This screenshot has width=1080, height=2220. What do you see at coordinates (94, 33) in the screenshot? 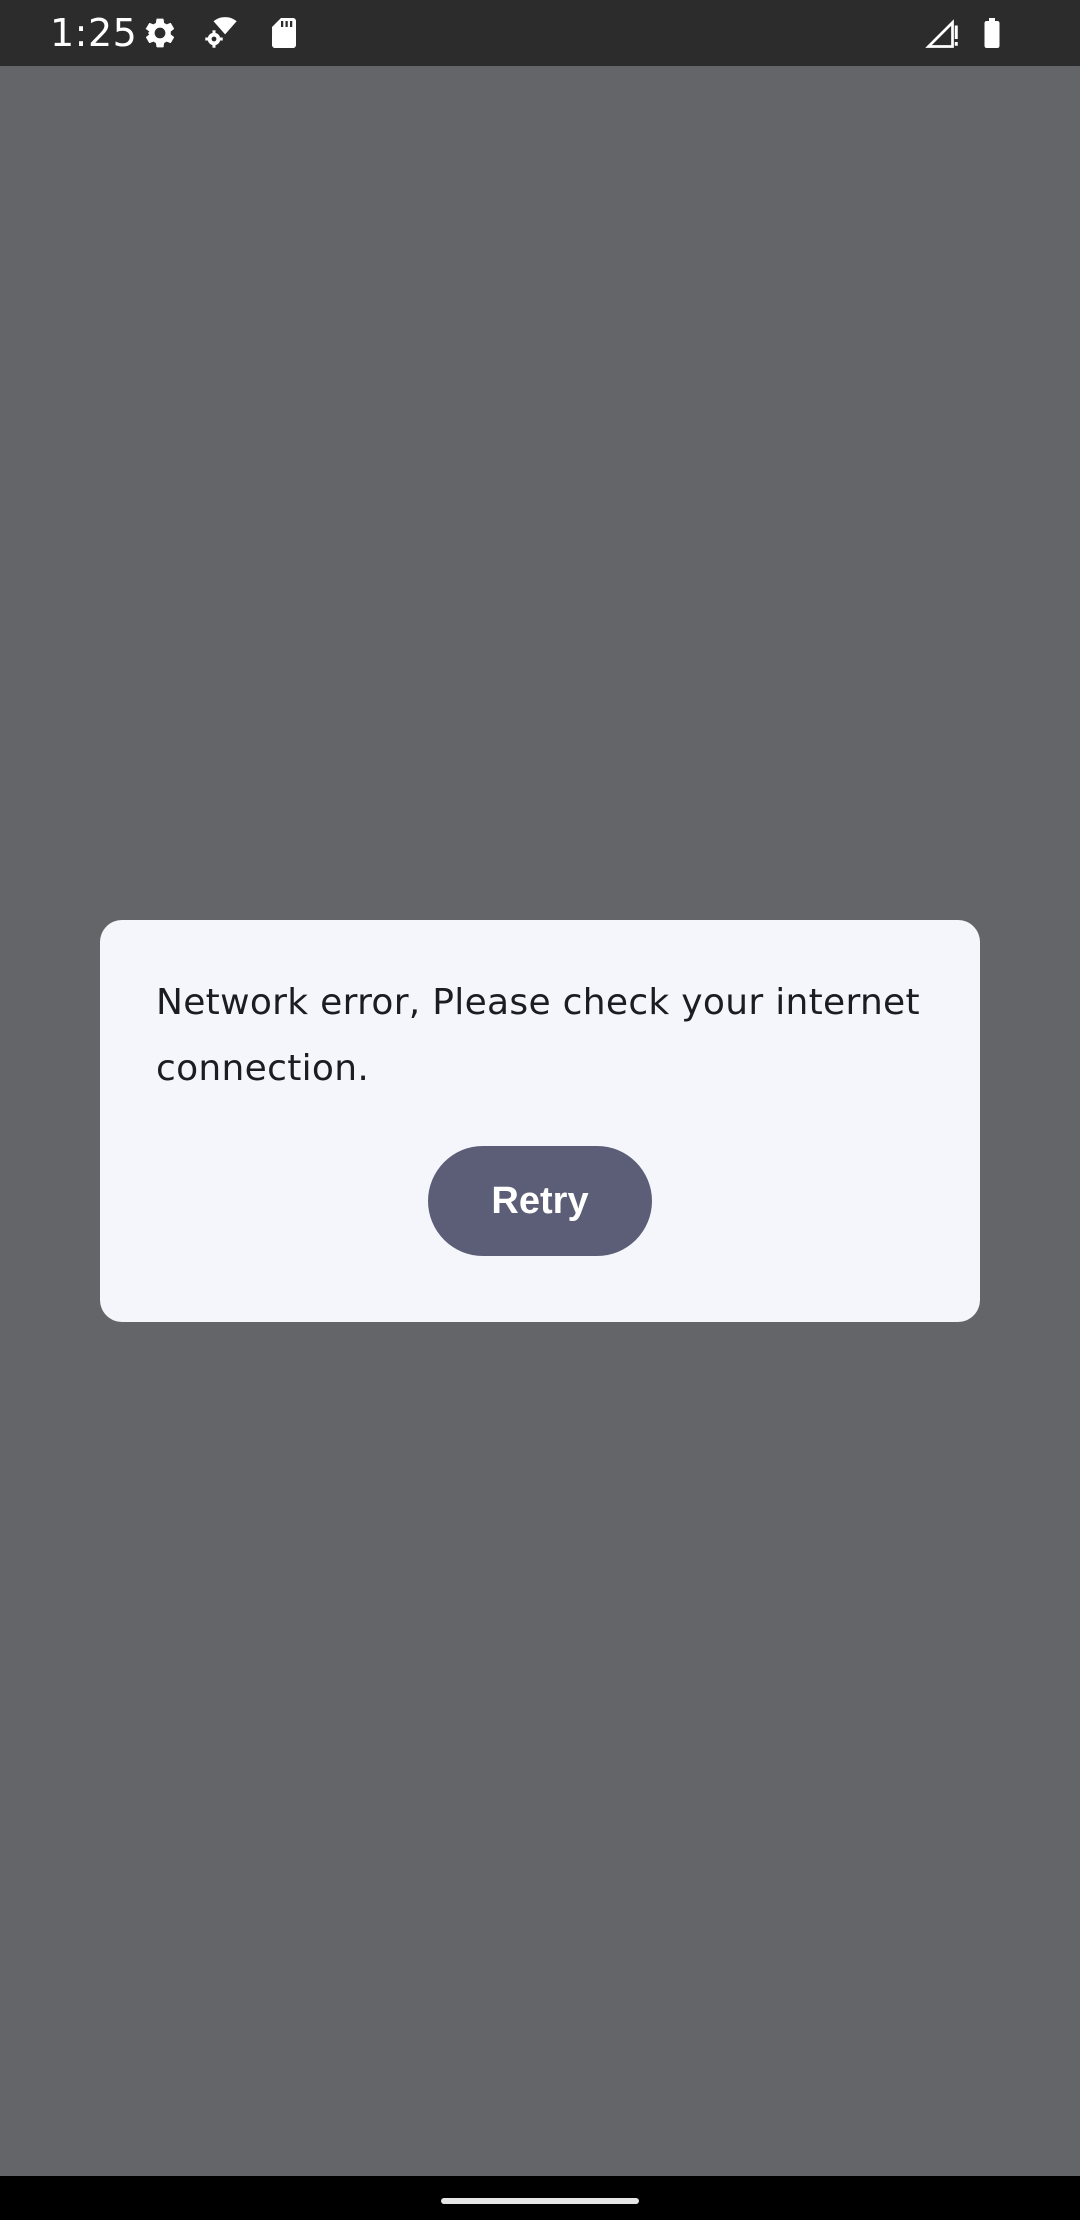
I see `status-time: 1:25` at bounding box center [94, 33].